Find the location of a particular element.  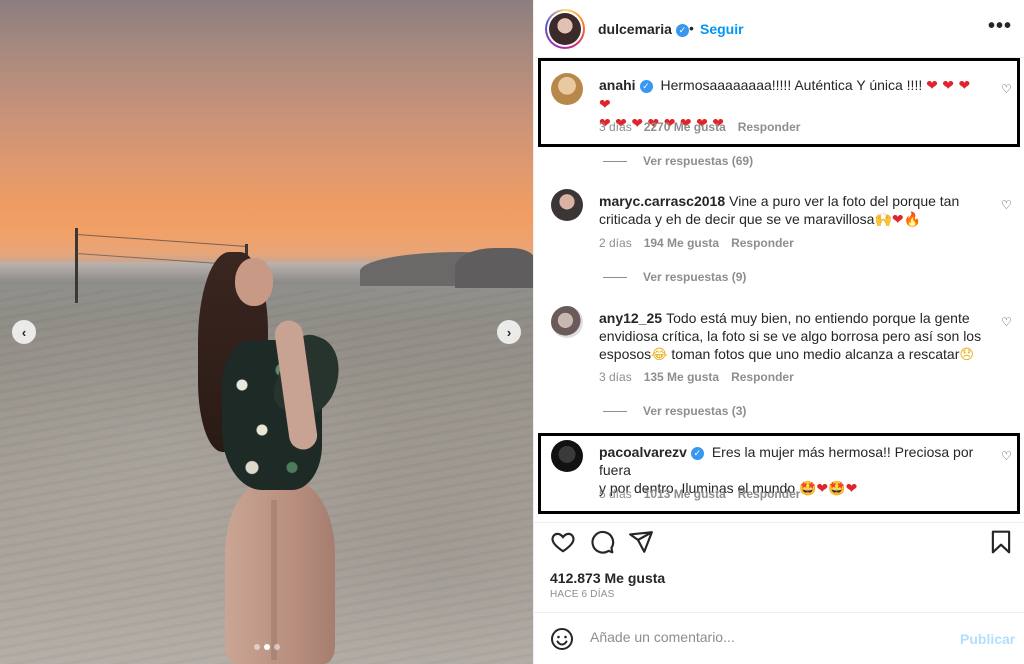

comment-input is located at coordinates (760, 637).